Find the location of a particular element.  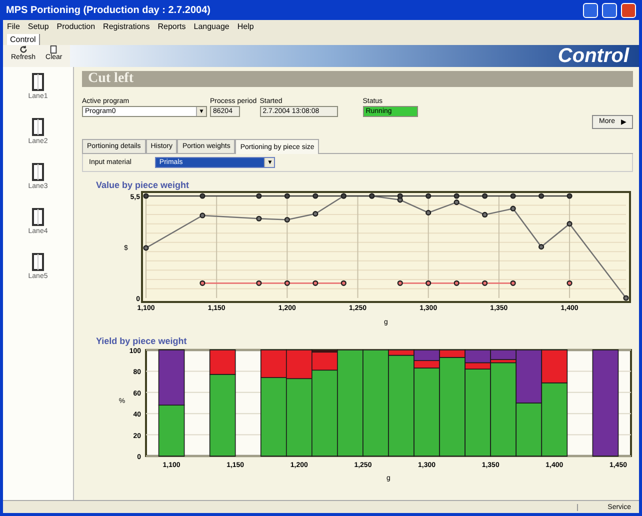

close-button is located at coordinates (628, 10).